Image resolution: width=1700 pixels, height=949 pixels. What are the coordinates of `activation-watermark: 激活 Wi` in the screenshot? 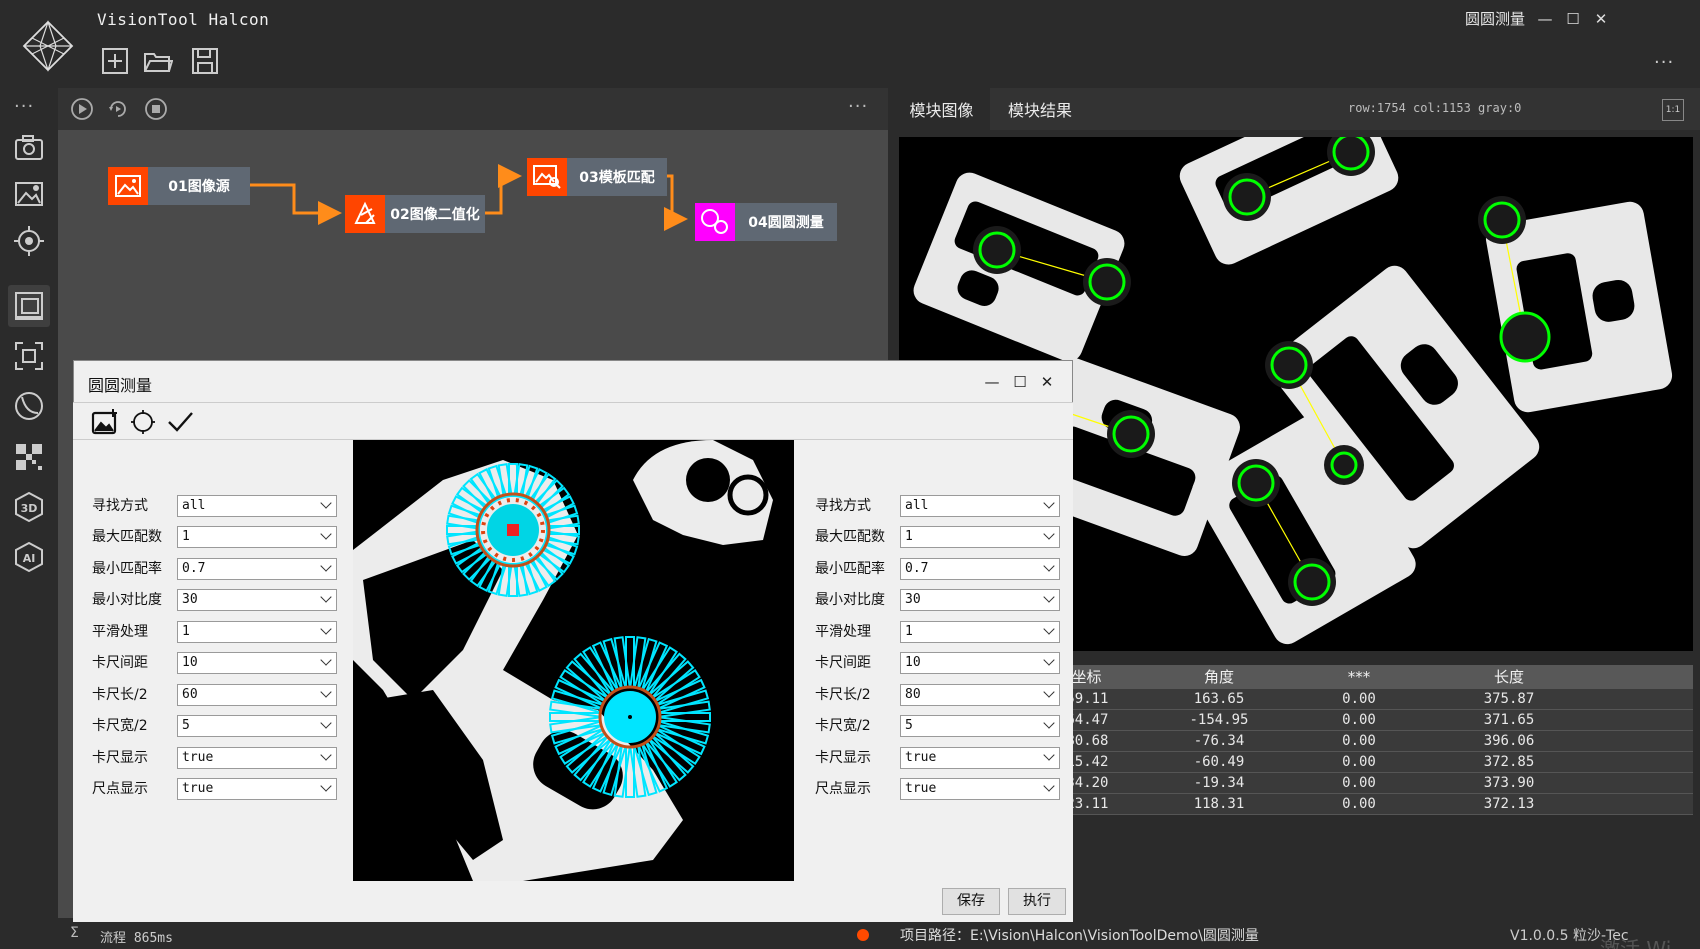 It's located at (1636, 943).